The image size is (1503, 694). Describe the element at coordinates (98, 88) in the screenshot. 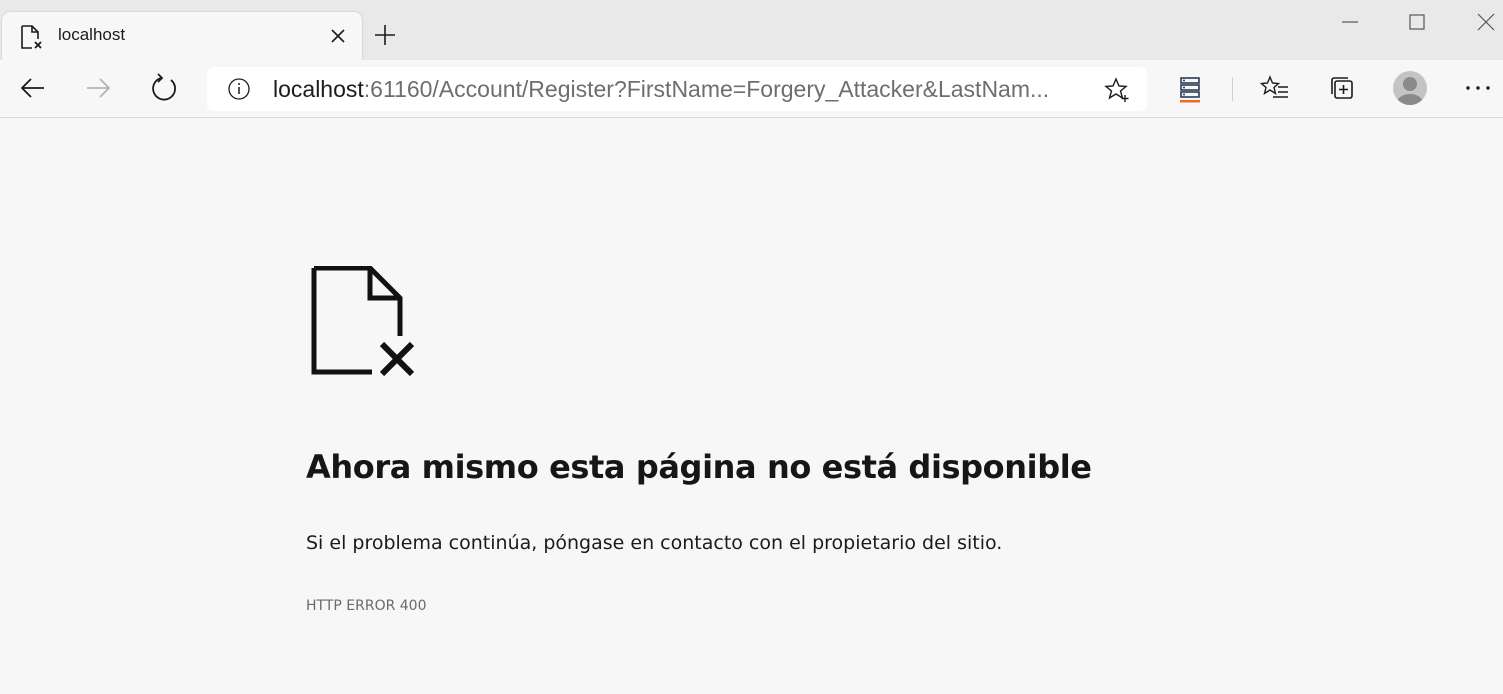

I see `forward-arrow-icon` at that location.